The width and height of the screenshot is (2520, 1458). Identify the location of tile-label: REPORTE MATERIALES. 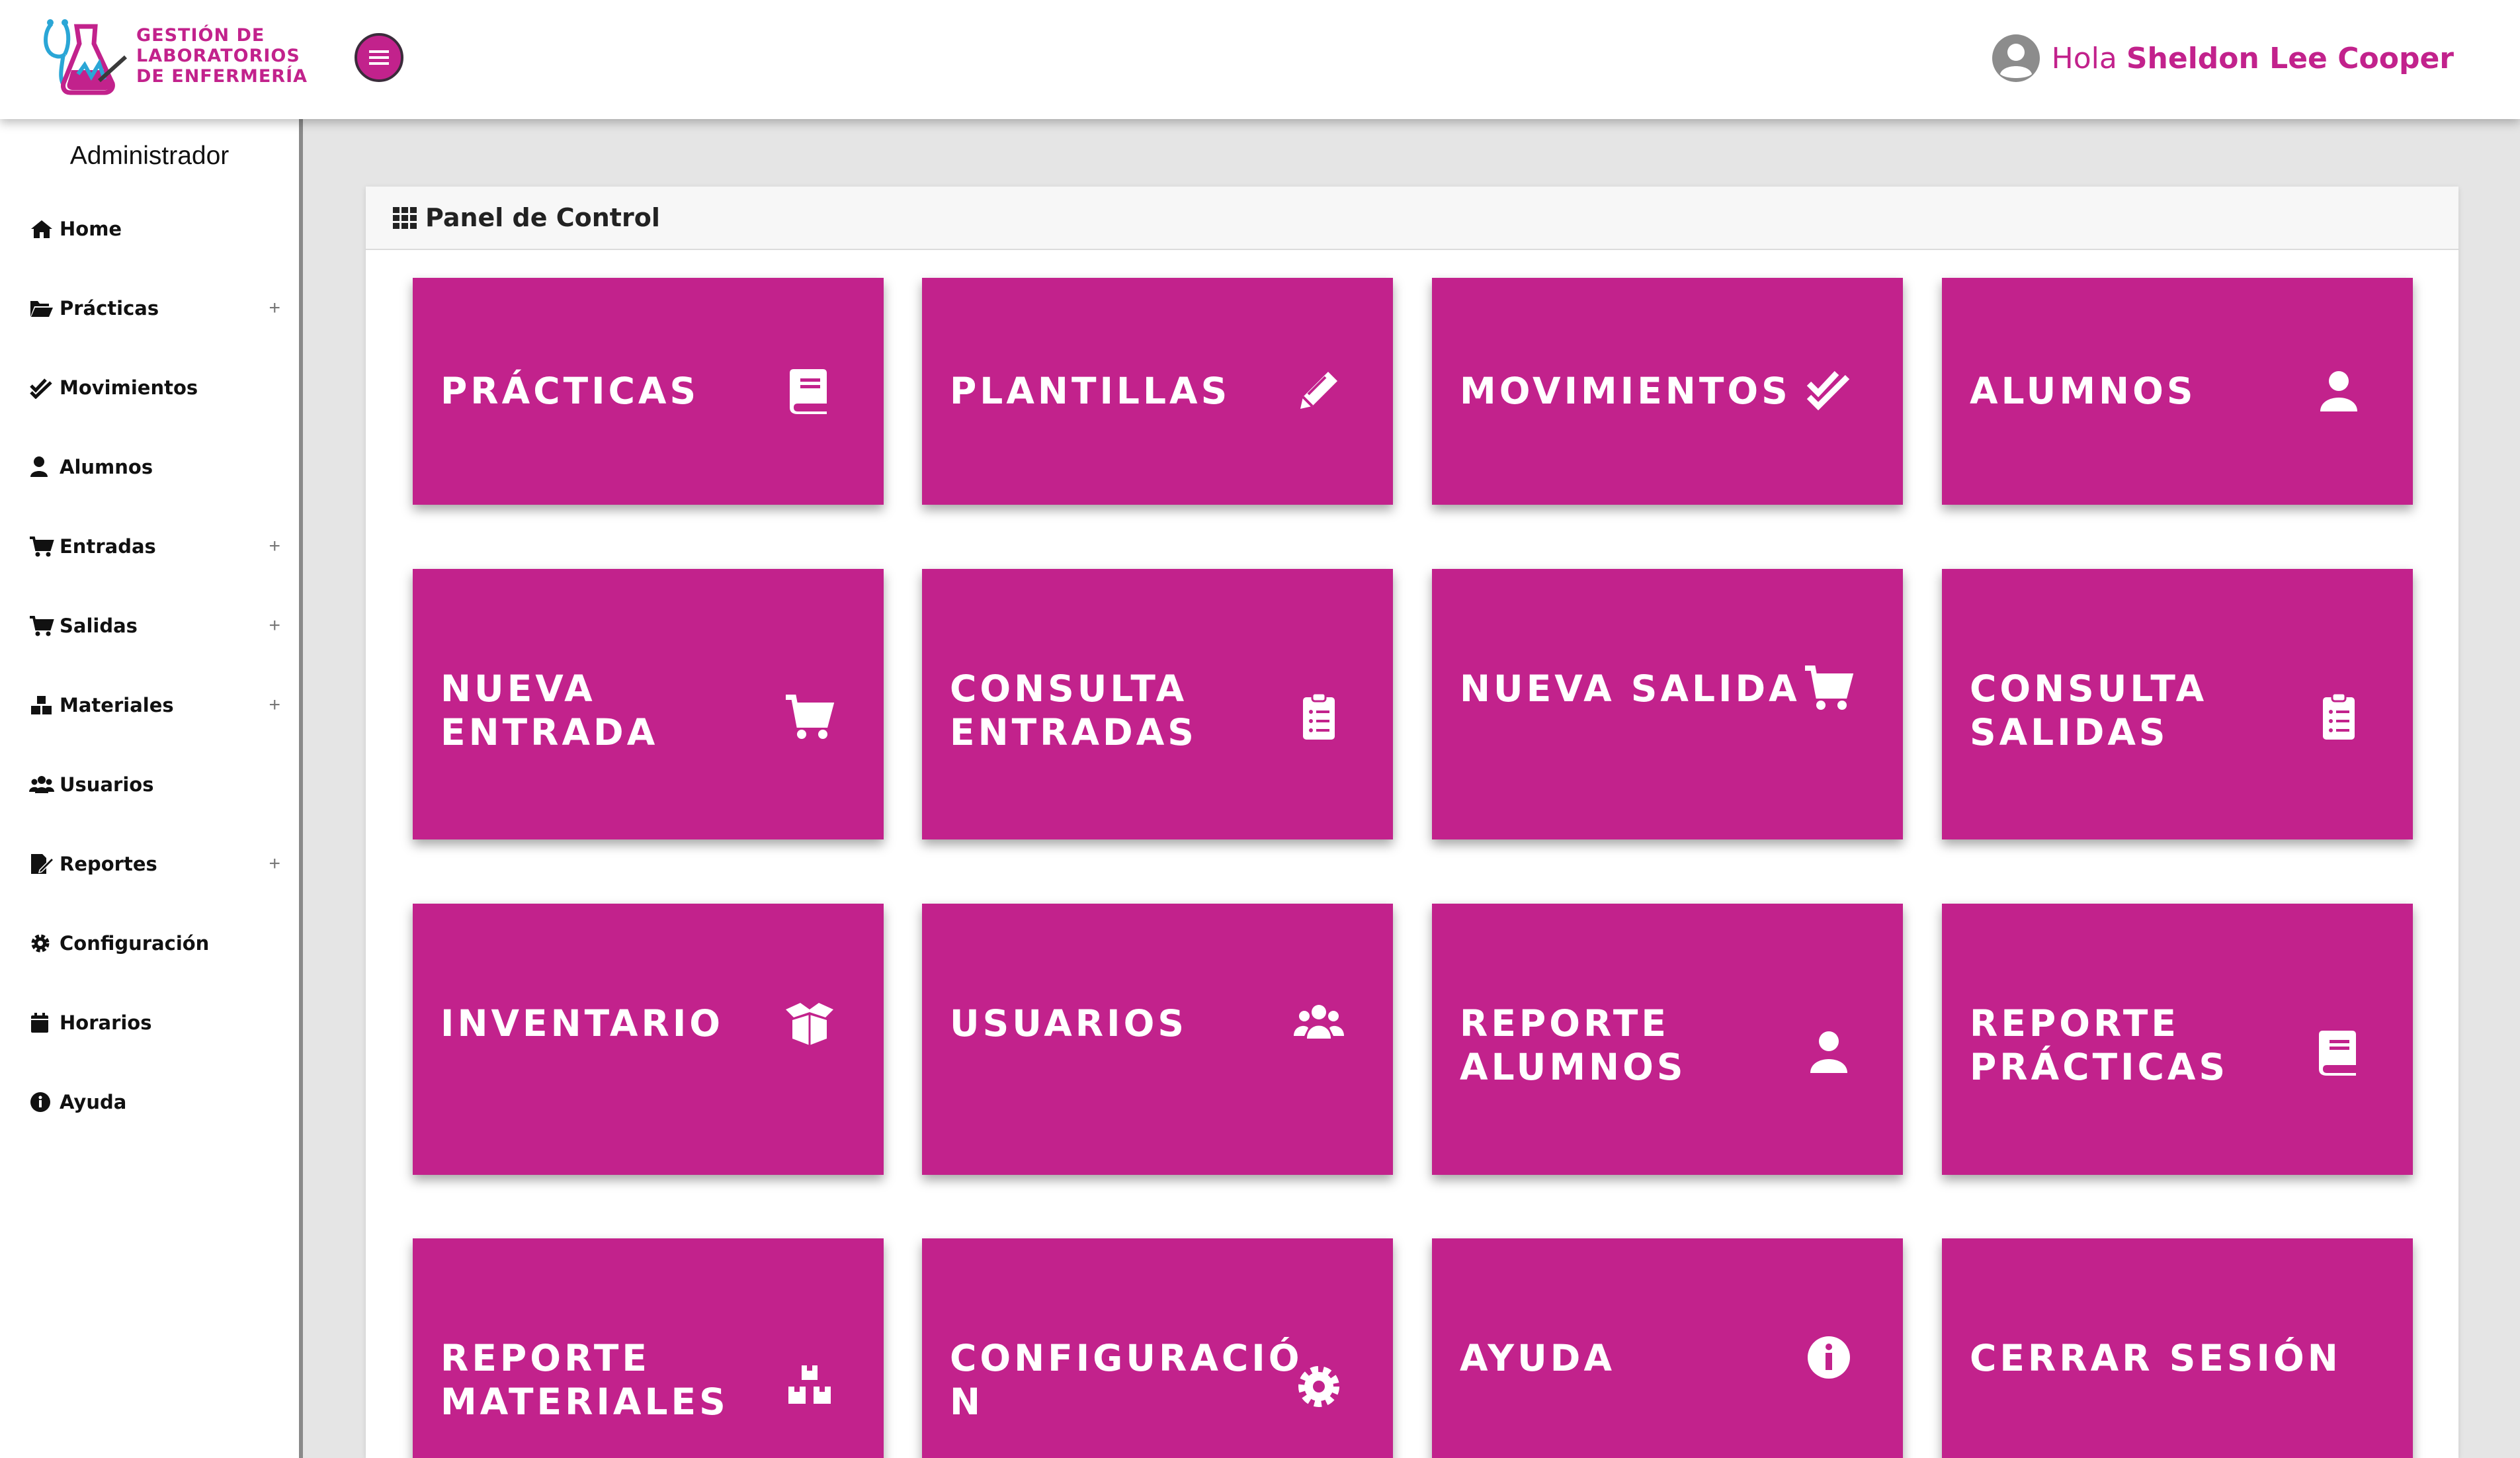
(585, 1380).